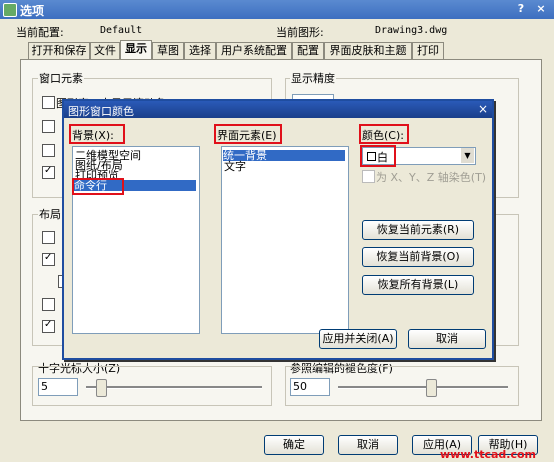  Describe the element at coordinates (294, 445) in the screenshot. I see `ok-button: 确定` at that location.